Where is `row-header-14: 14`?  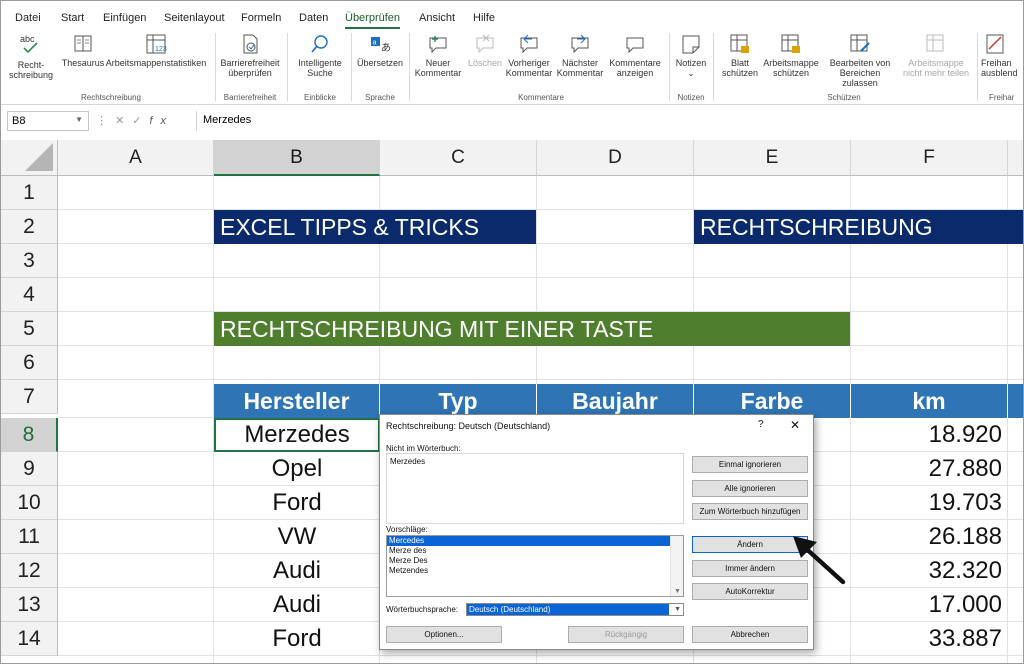
row-header-14: 14 is located at coordinates (29, 639).